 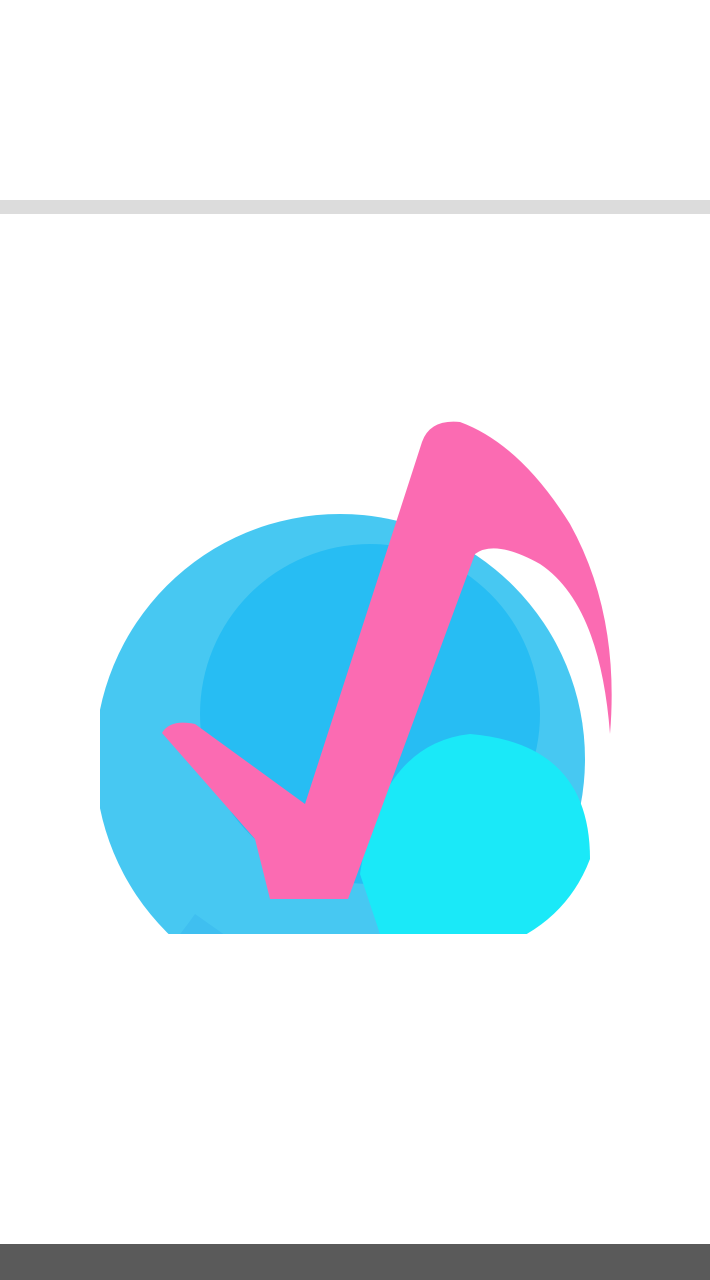 I want to click on divider, so click(x=355, y=207).